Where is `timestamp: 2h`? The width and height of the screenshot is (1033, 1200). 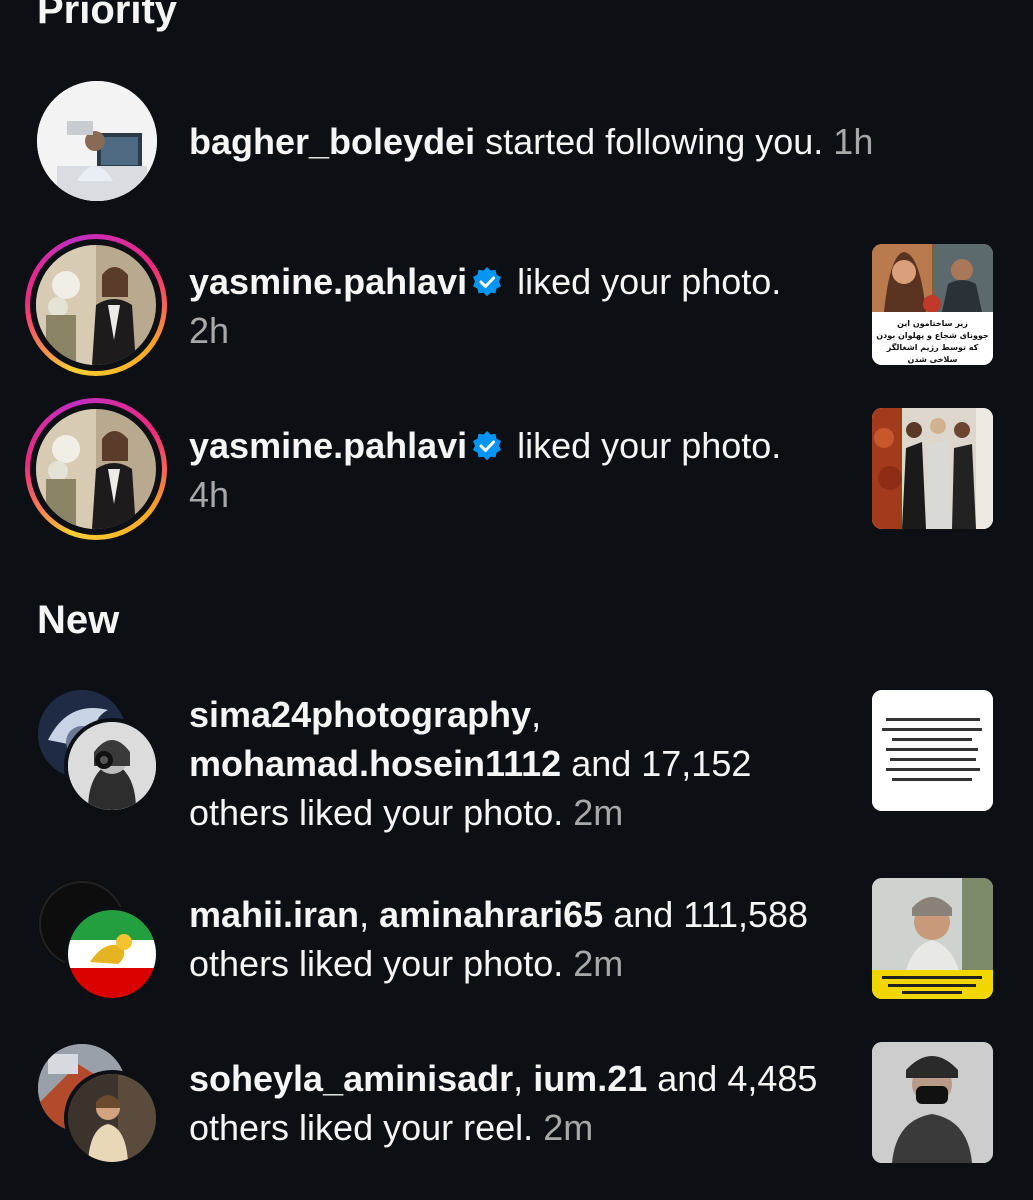
timestamp: 2h is located at coordinates (209, 330).